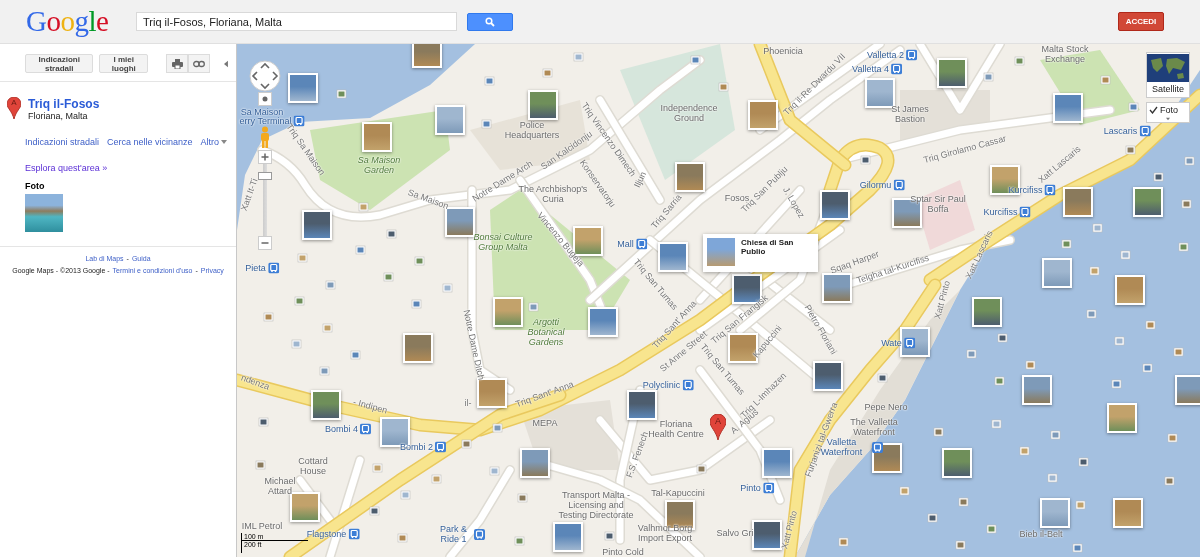  What do you see at coordinates (623, 552) in the screenshot?
I see `place-label: Pinto Cold` at bounding box center [623, 552].